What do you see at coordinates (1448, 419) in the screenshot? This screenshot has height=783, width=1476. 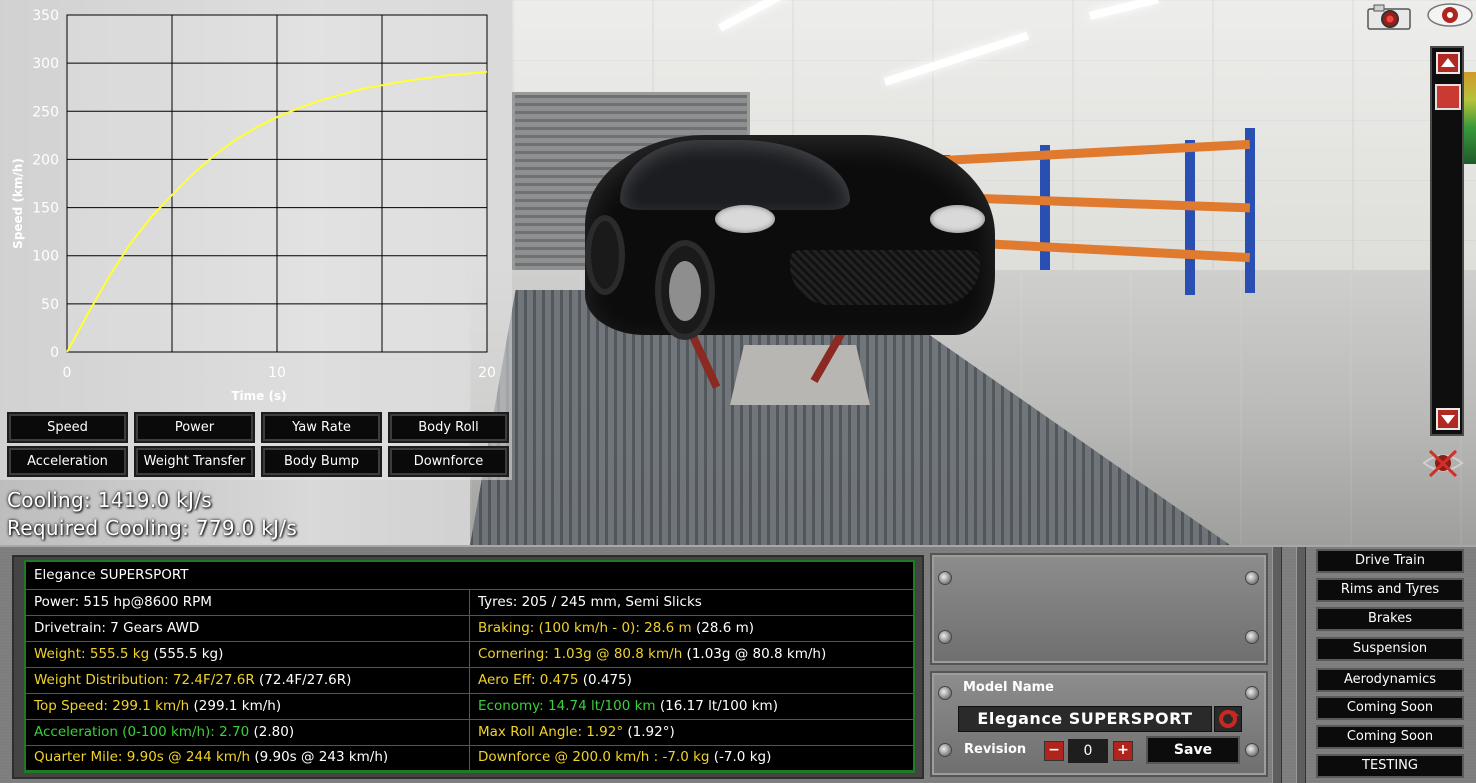 I see `arrow-down-icon` at bounding box center [1448, 419].